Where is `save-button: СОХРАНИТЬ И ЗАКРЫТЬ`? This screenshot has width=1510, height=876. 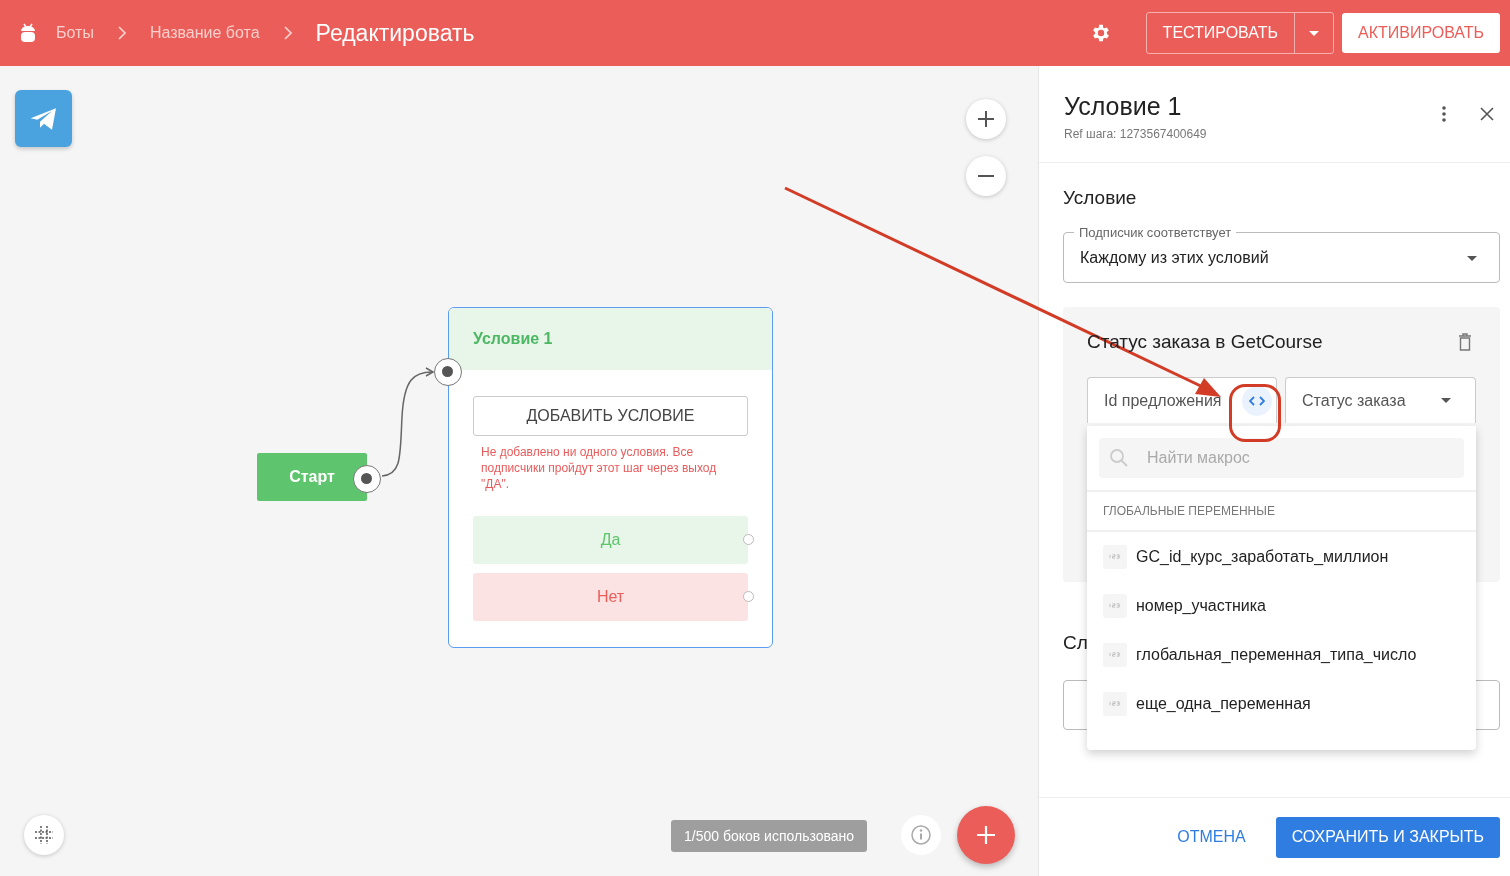 save-button: СОХРАНИТЬ И ЗАКРЫТЬ is located at coordinates (1387, 837).